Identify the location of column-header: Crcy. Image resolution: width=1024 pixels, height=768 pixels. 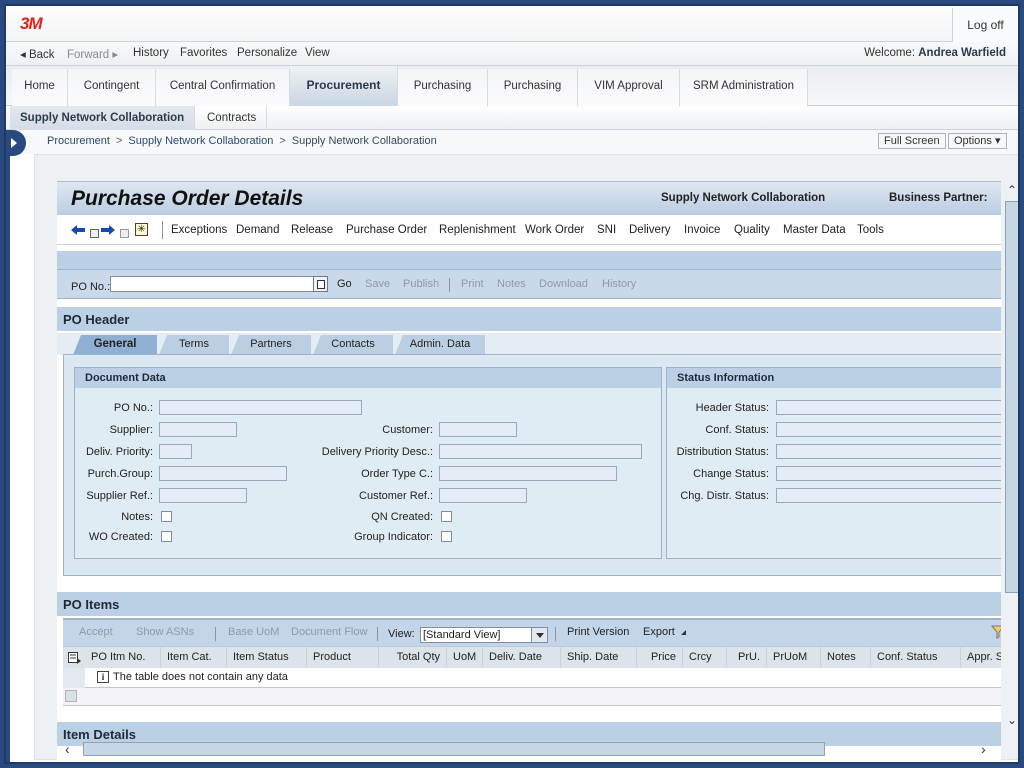
(705, 658).